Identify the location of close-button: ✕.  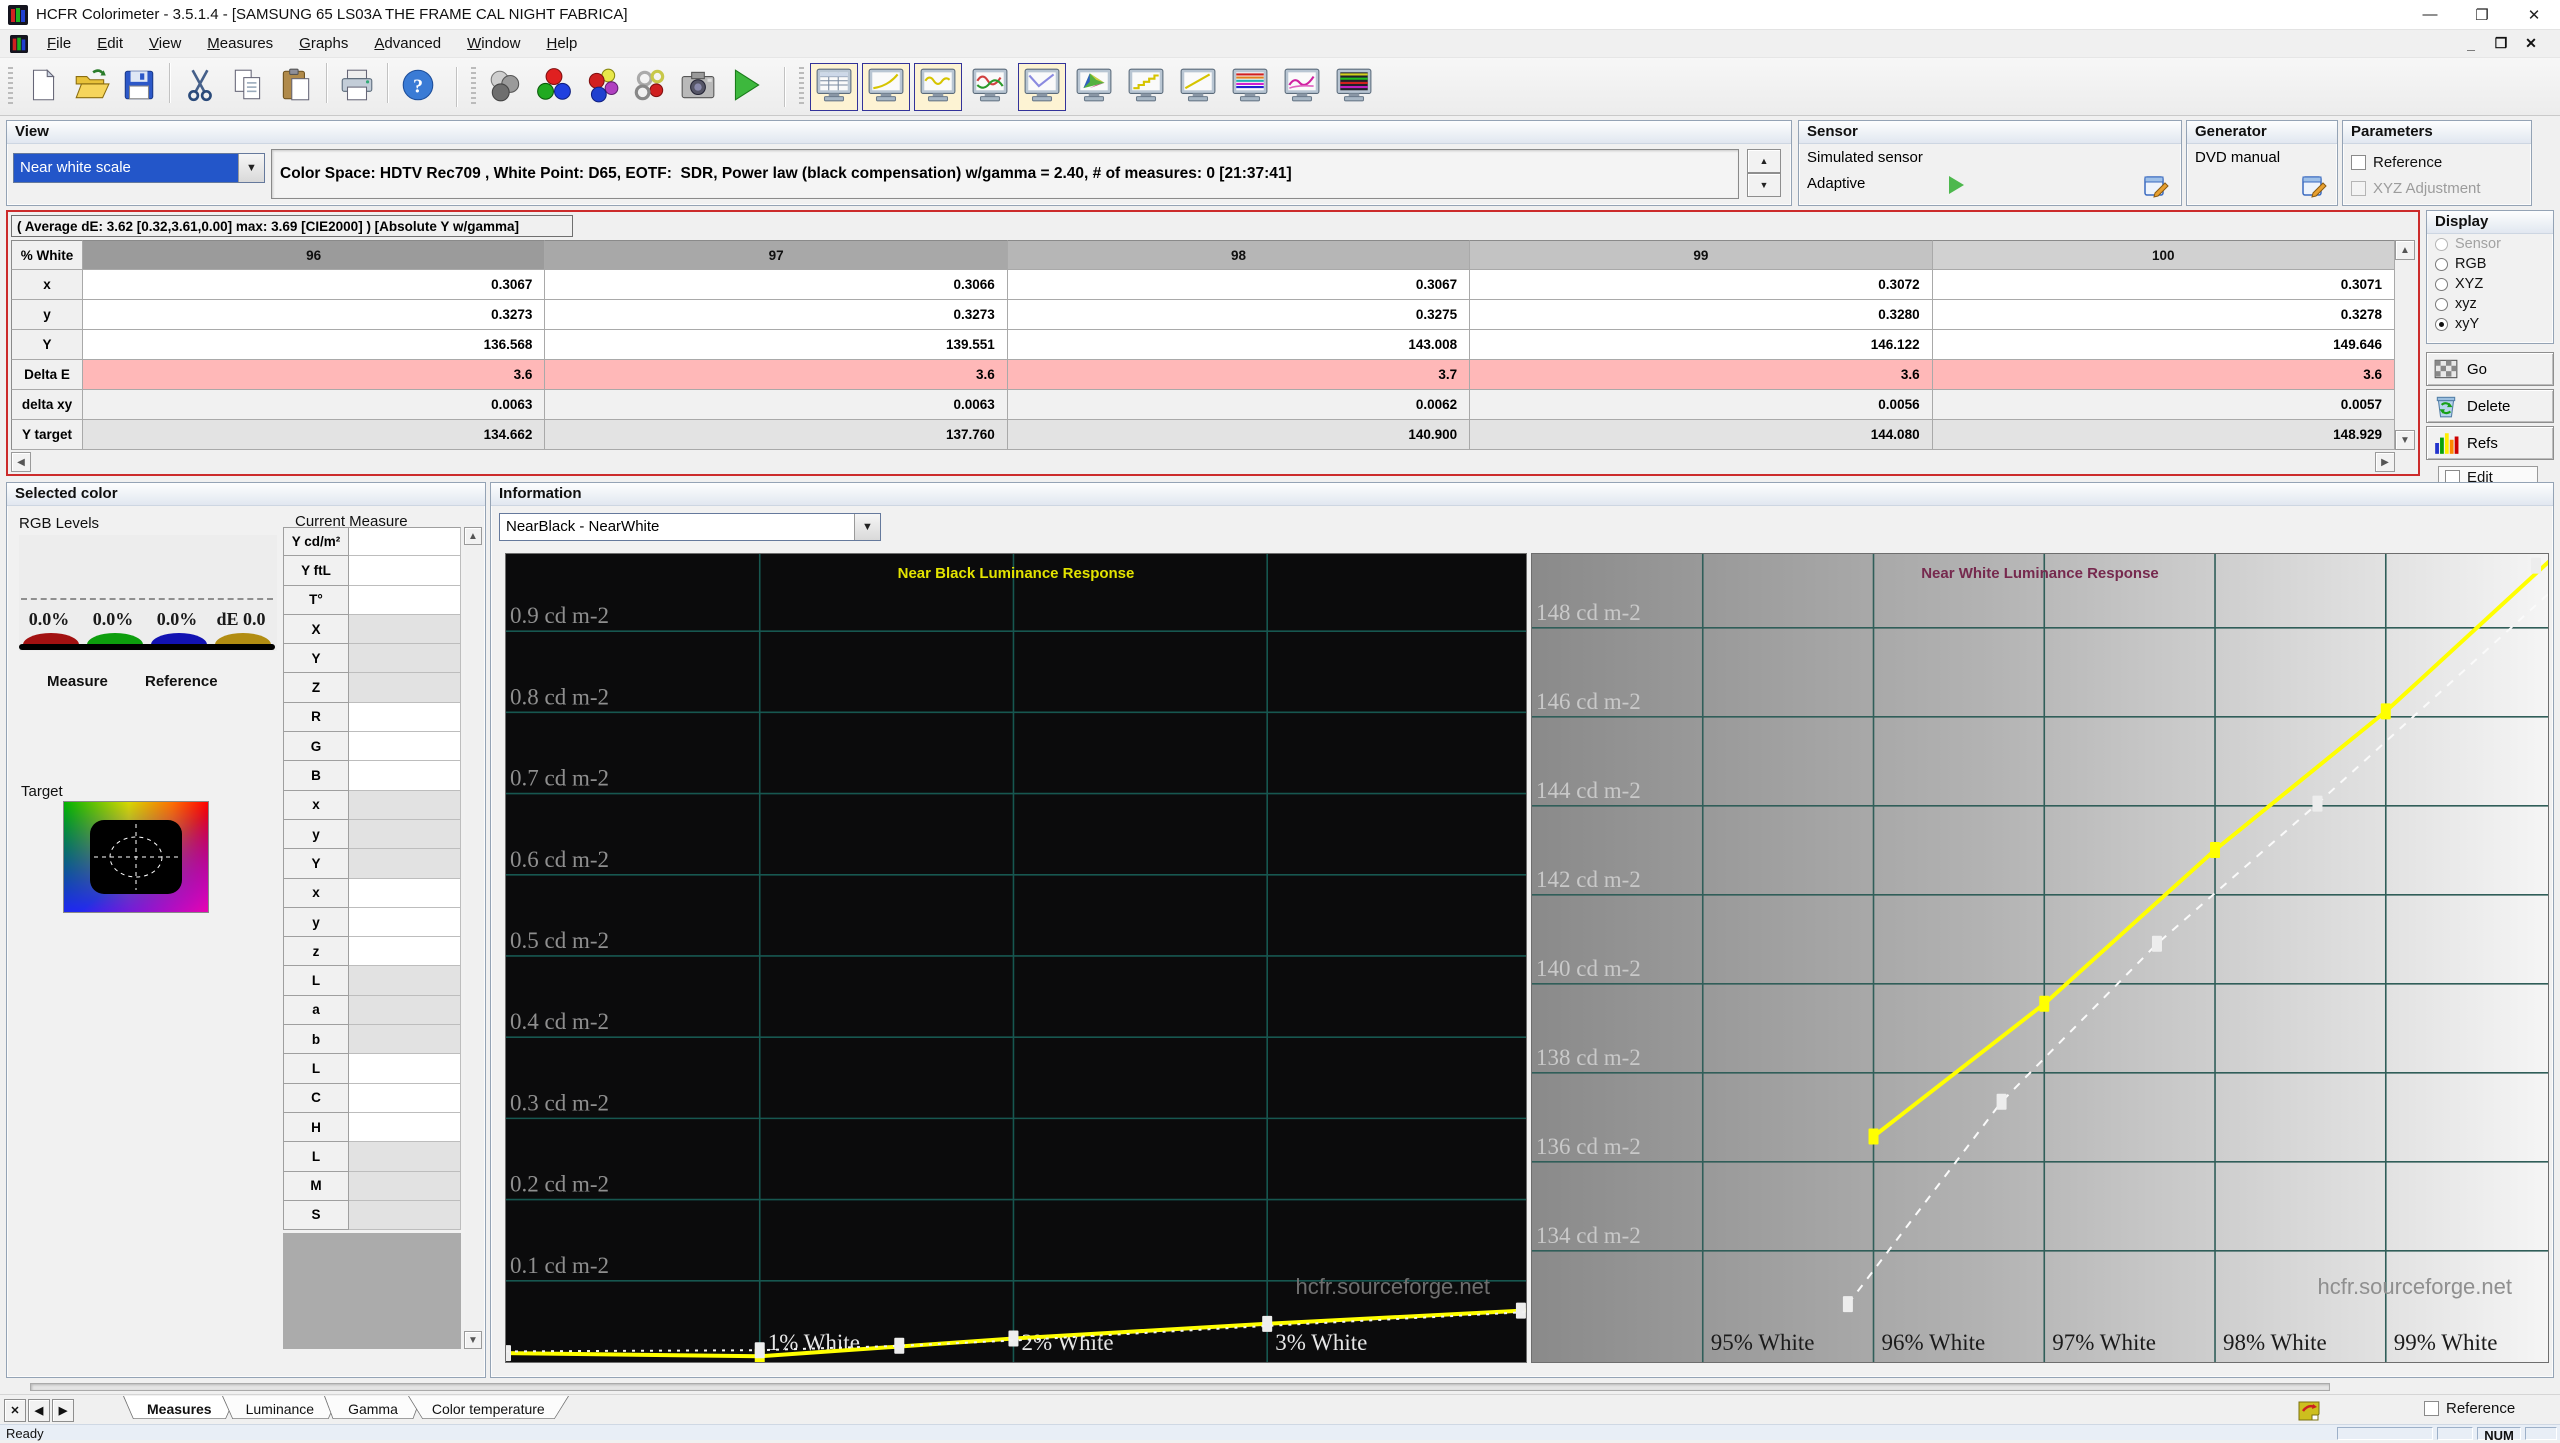
(2534, 14).